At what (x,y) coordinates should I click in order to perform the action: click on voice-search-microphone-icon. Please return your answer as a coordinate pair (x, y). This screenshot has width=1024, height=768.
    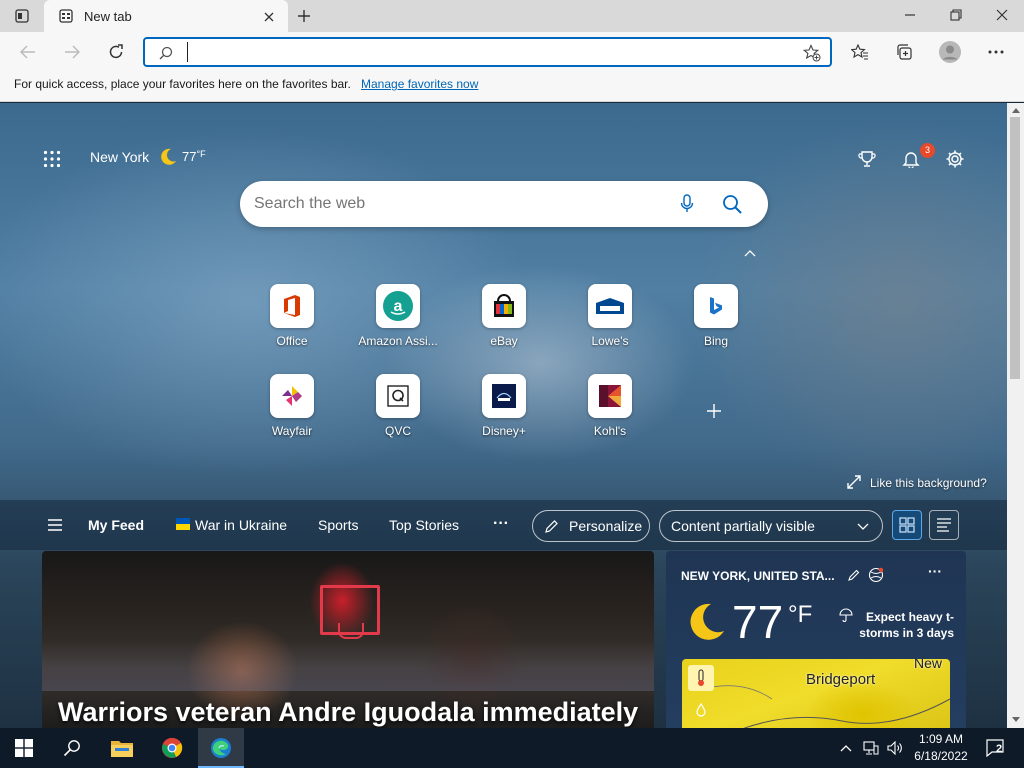
    Looking at the image, I should click on (687, 204).